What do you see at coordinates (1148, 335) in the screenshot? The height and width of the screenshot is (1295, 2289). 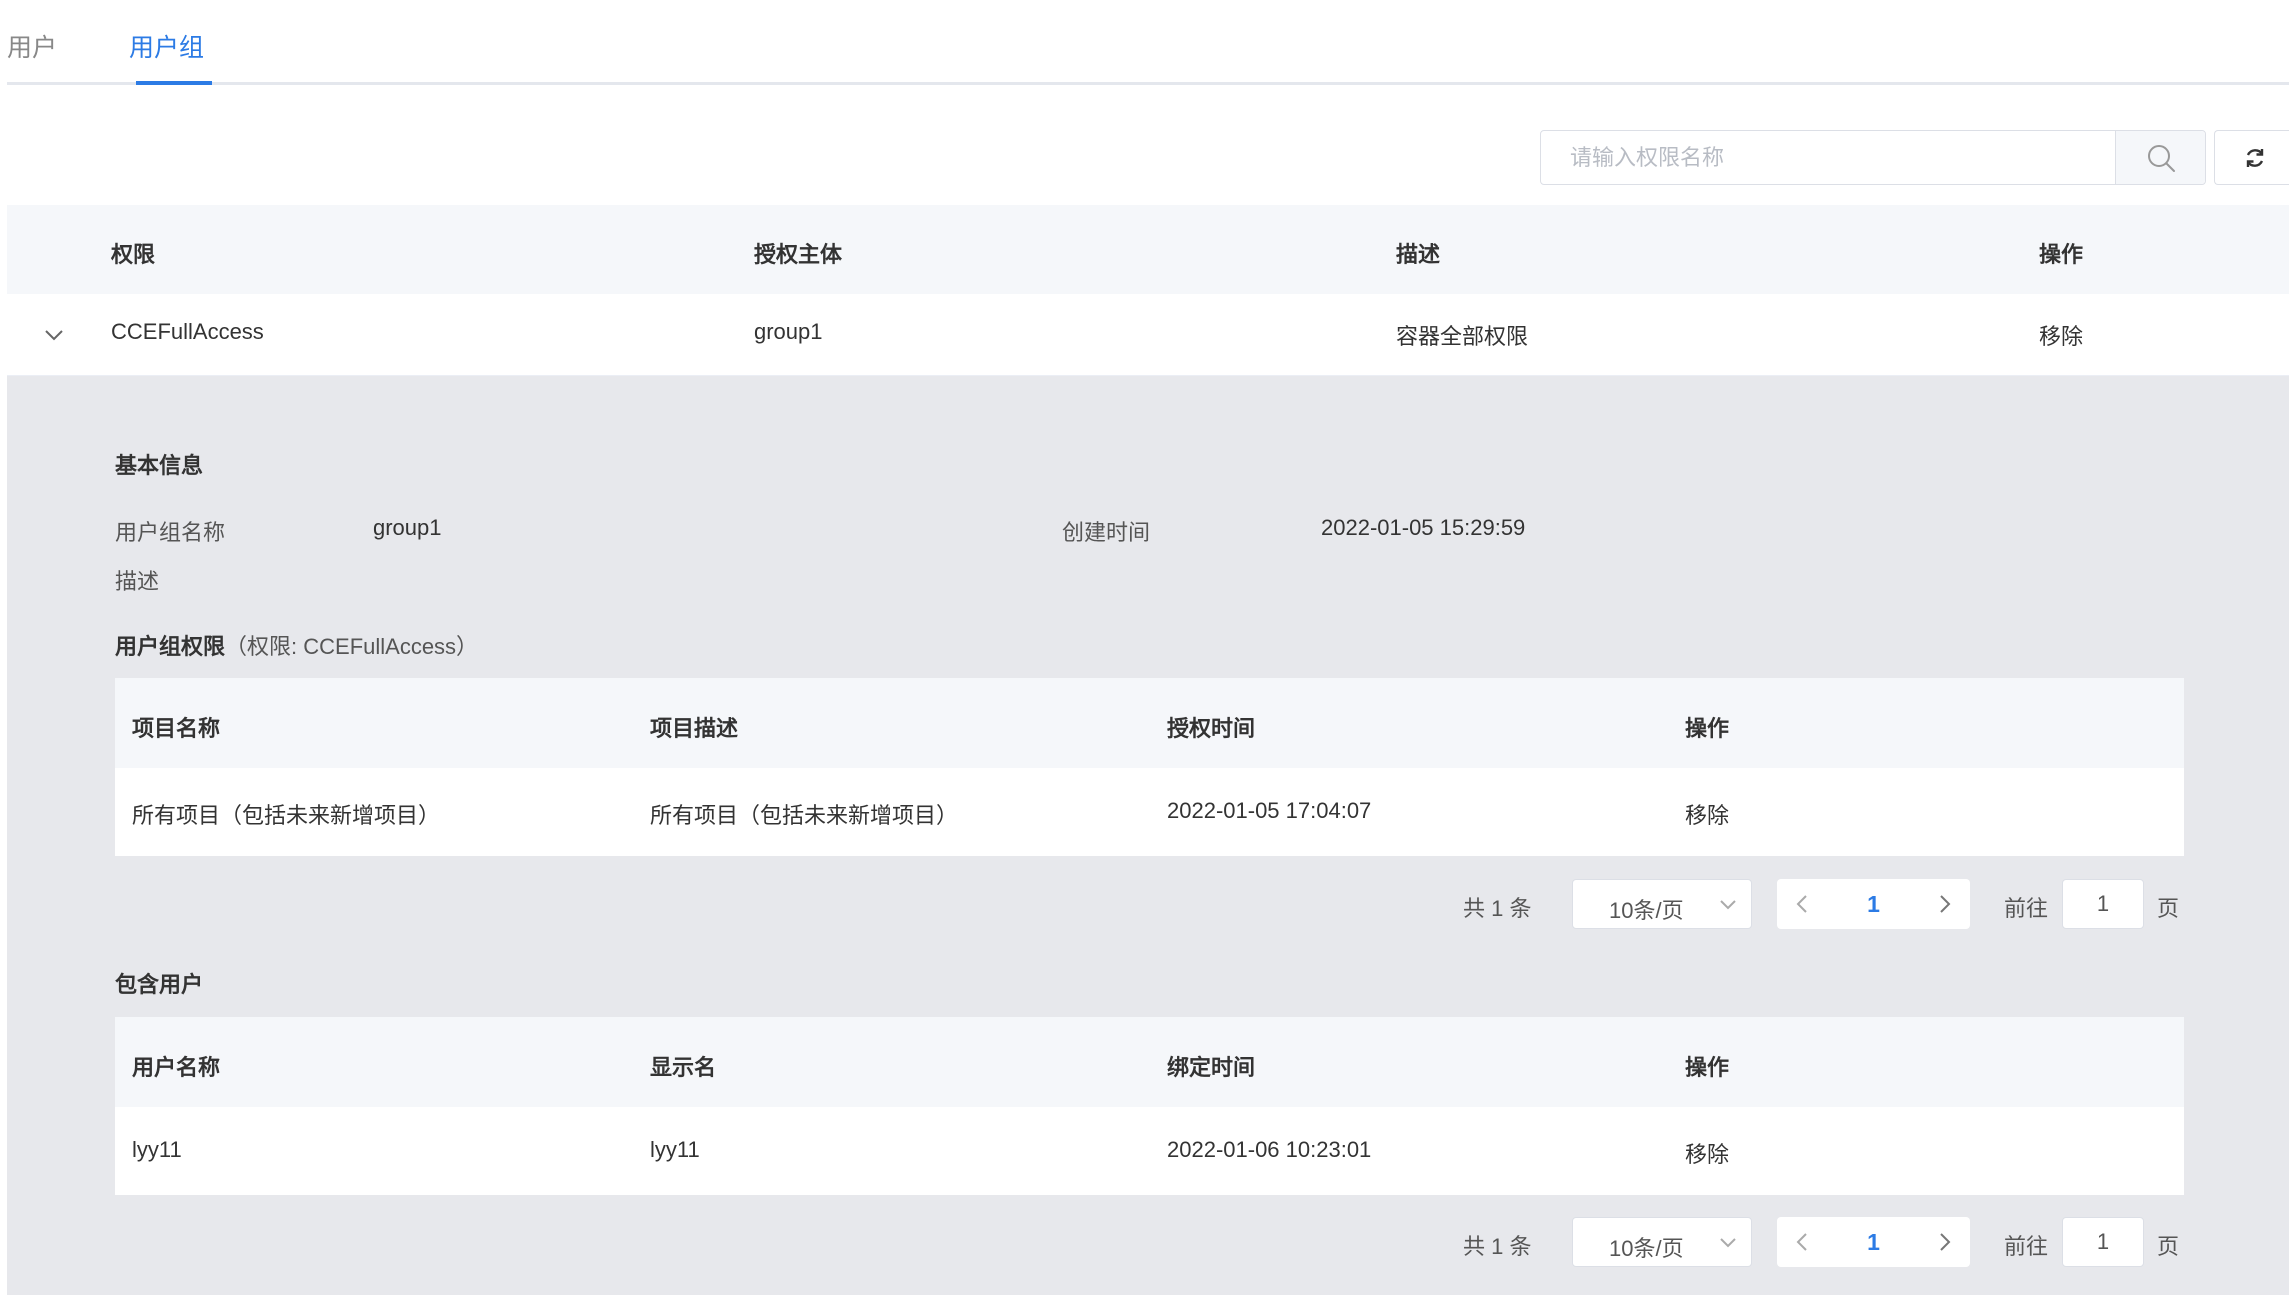 I see `table-row: CCEFullAccess group1 容器全部权限 移除` at bounding box center [1148, 335].